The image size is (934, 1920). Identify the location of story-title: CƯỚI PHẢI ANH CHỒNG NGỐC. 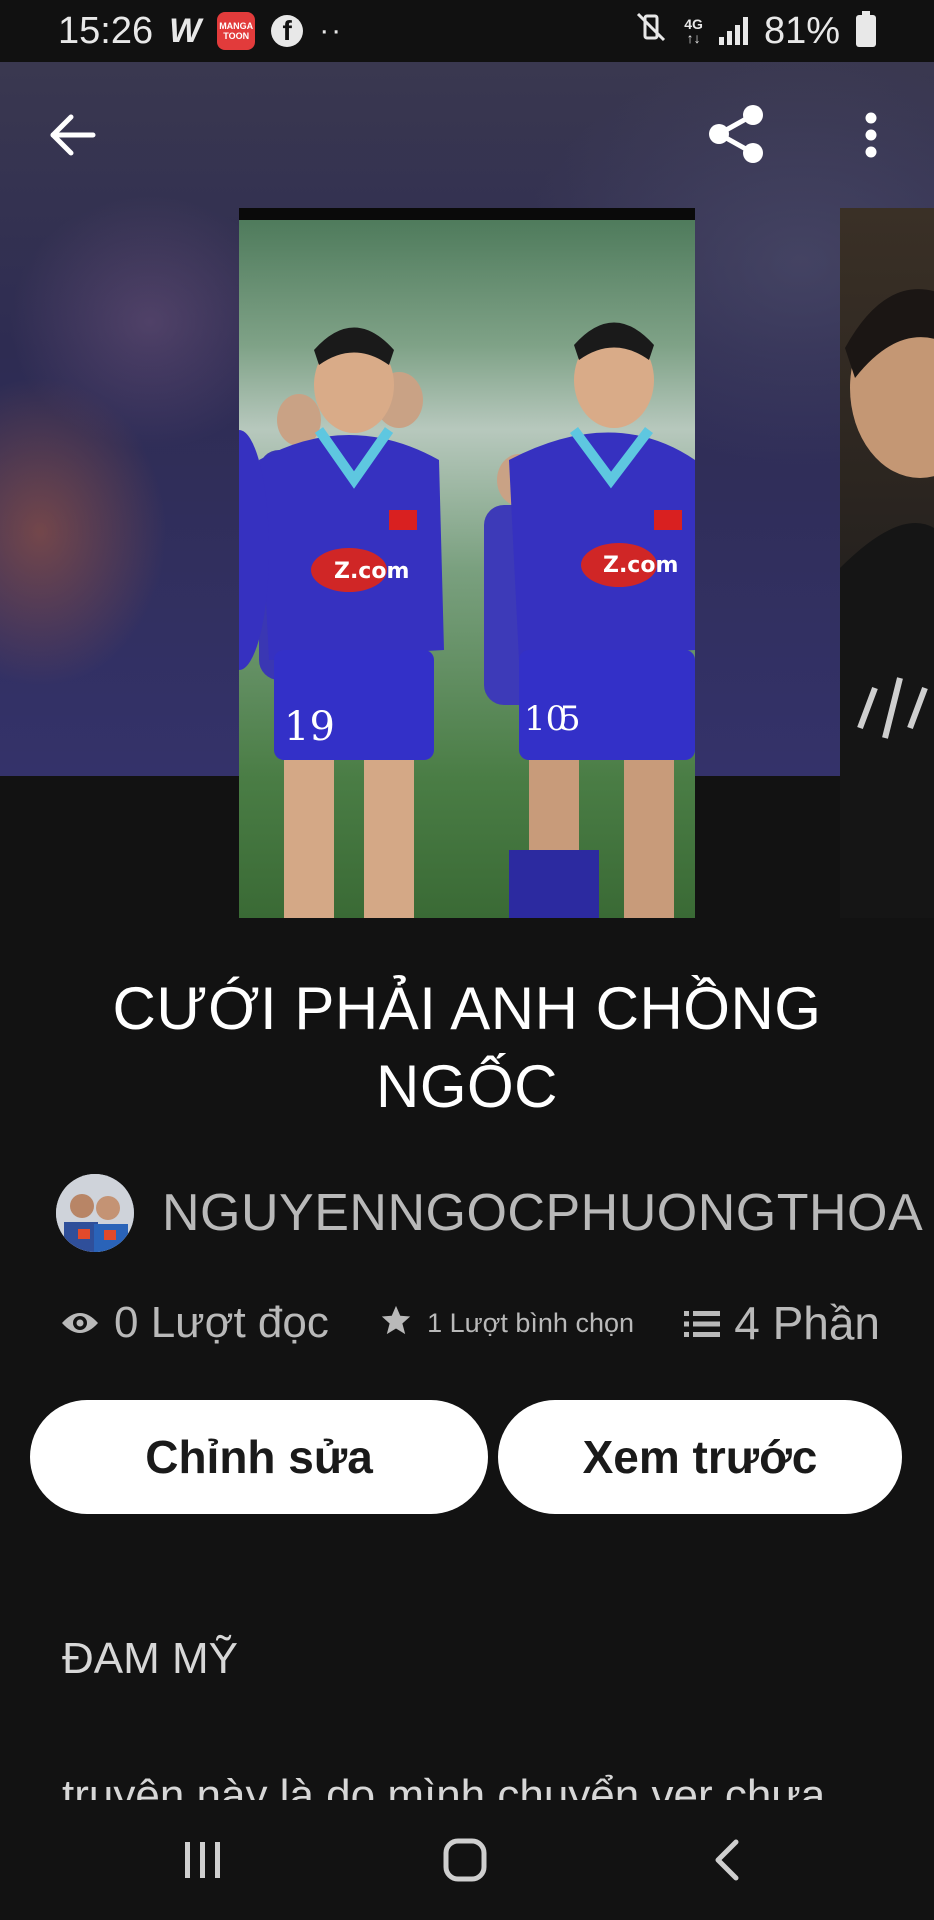
(467, 1047).